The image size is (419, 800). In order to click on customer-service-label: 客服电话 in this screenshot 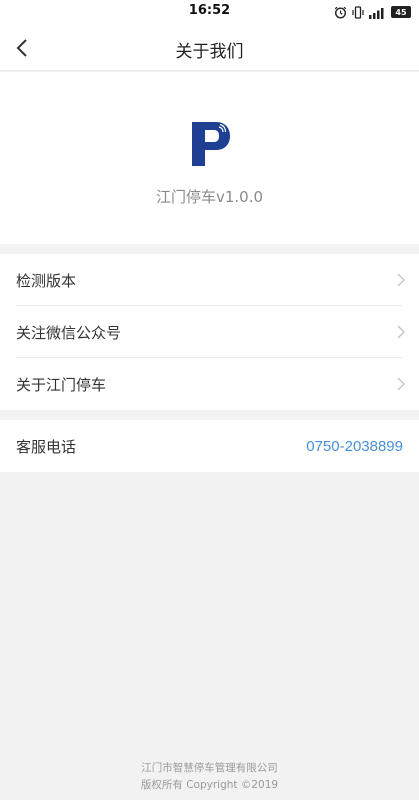, I will do `click(46, 446)`.